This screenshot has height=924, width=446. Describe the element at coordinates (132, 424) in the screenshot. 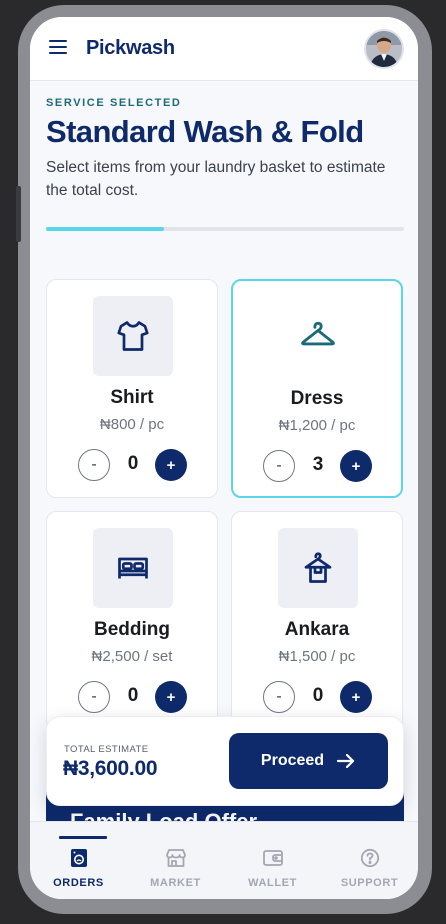

I see `item-price: ₦800 / pc` at that location.